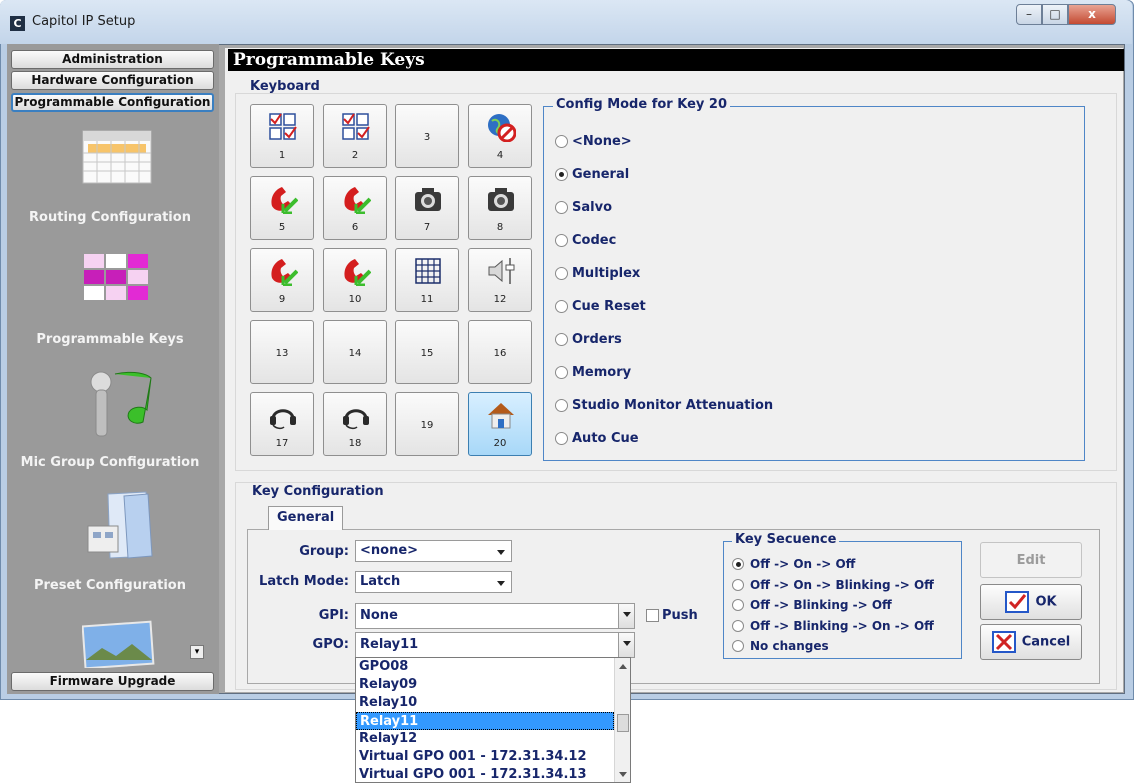  I want to click on minimize-button: –, so click(1029, 14).